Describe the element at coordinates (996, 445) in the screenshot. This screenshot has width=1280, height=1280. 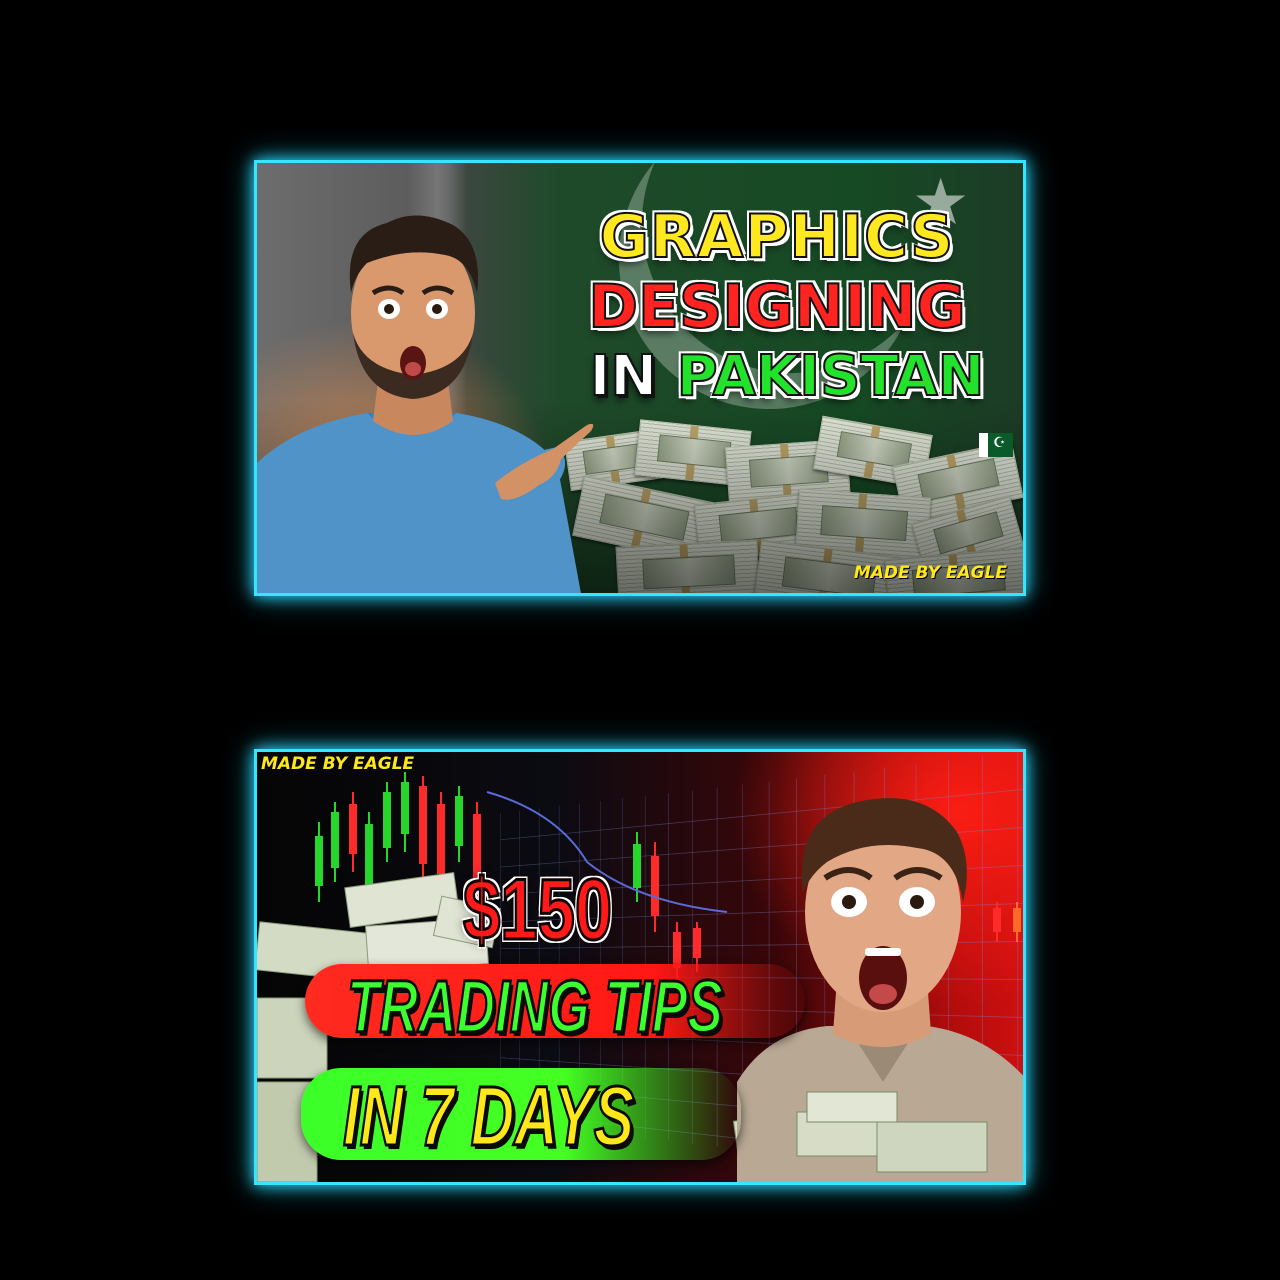
I see `pakistan-flag-icon: ☪` at that location.